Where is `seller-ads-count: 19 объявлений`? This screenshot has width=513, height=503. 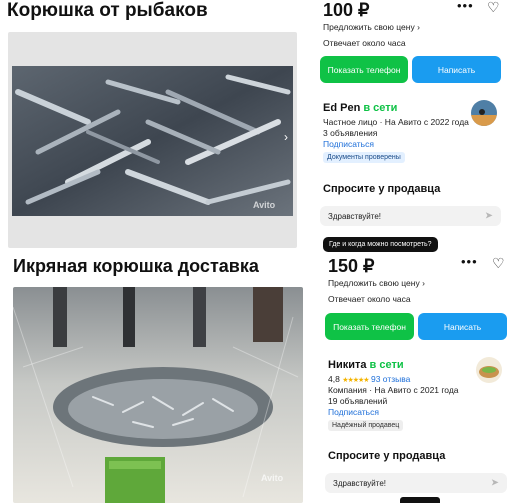
seller-ads-count: 19 объявлений is located at coordinates (357, 401).